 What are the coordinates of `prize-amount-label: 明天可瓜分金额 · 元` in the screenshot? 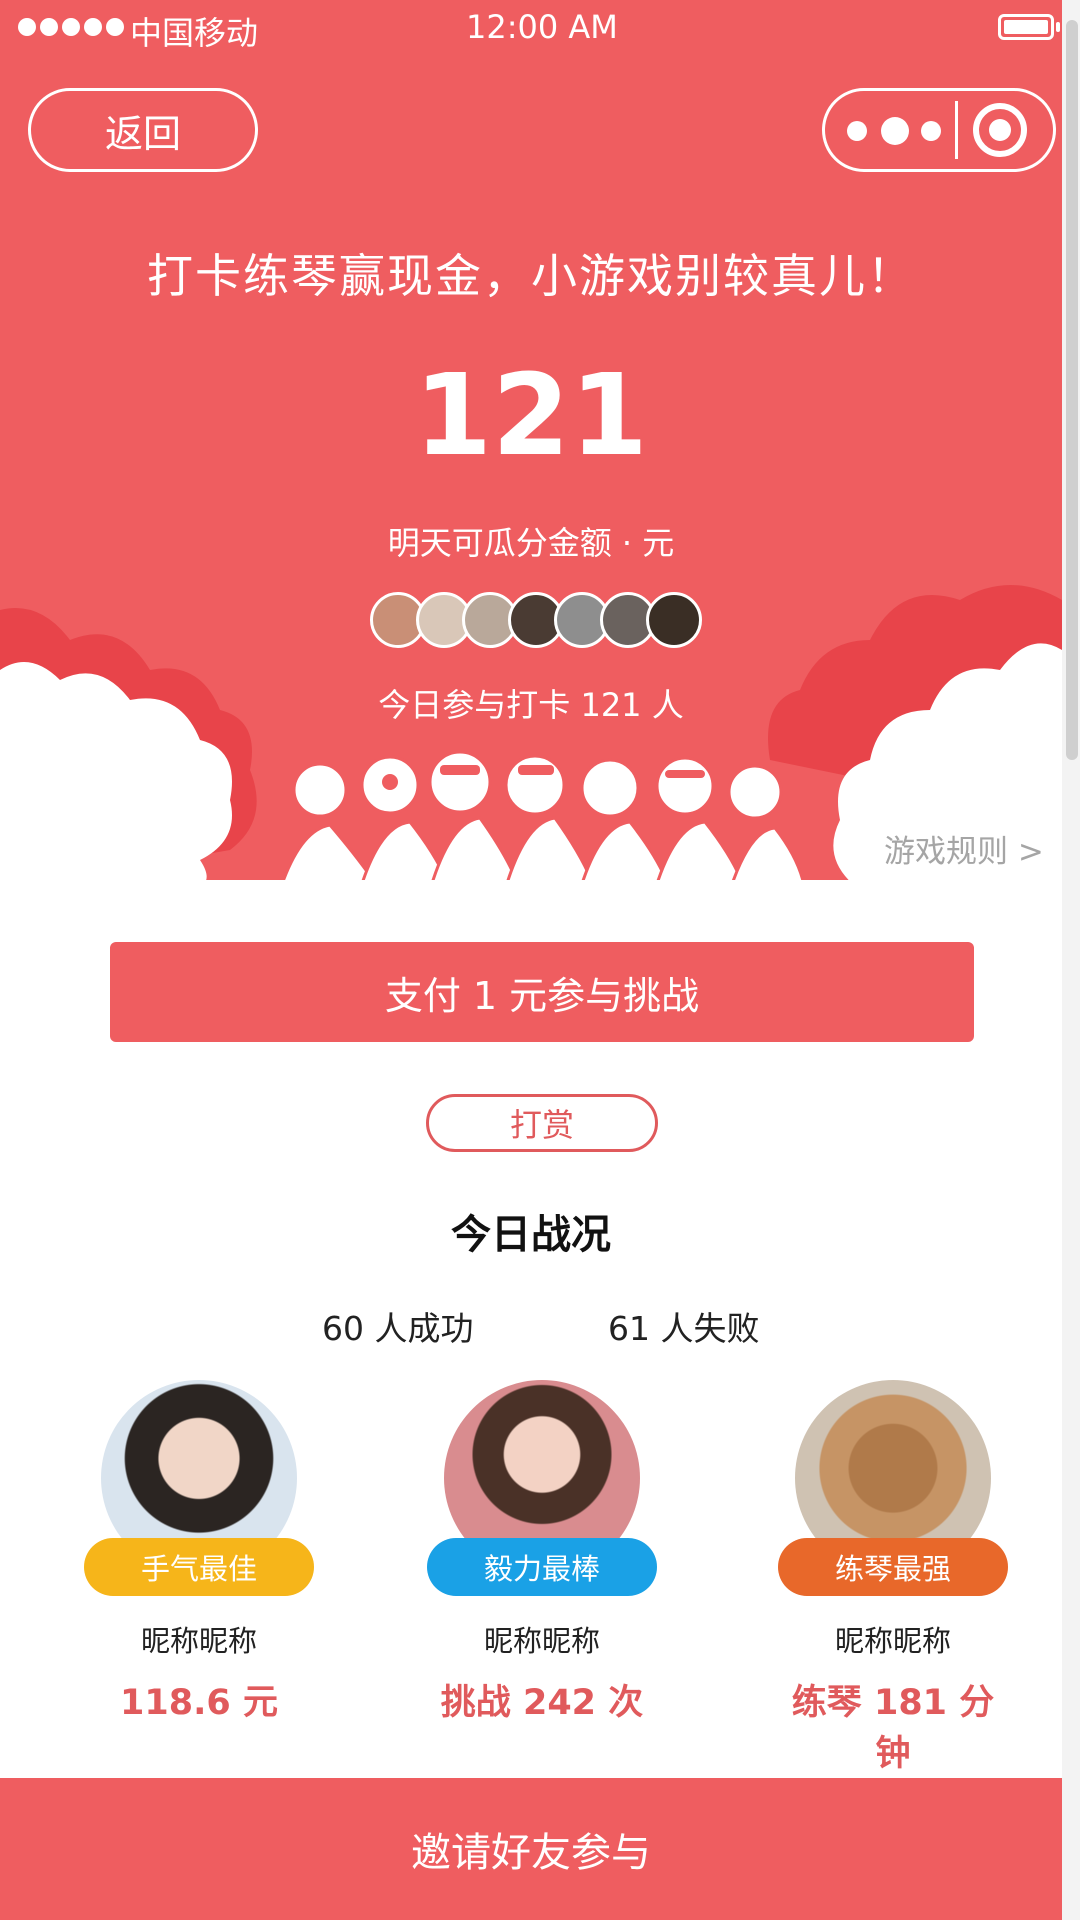 It's located at (531, 543).